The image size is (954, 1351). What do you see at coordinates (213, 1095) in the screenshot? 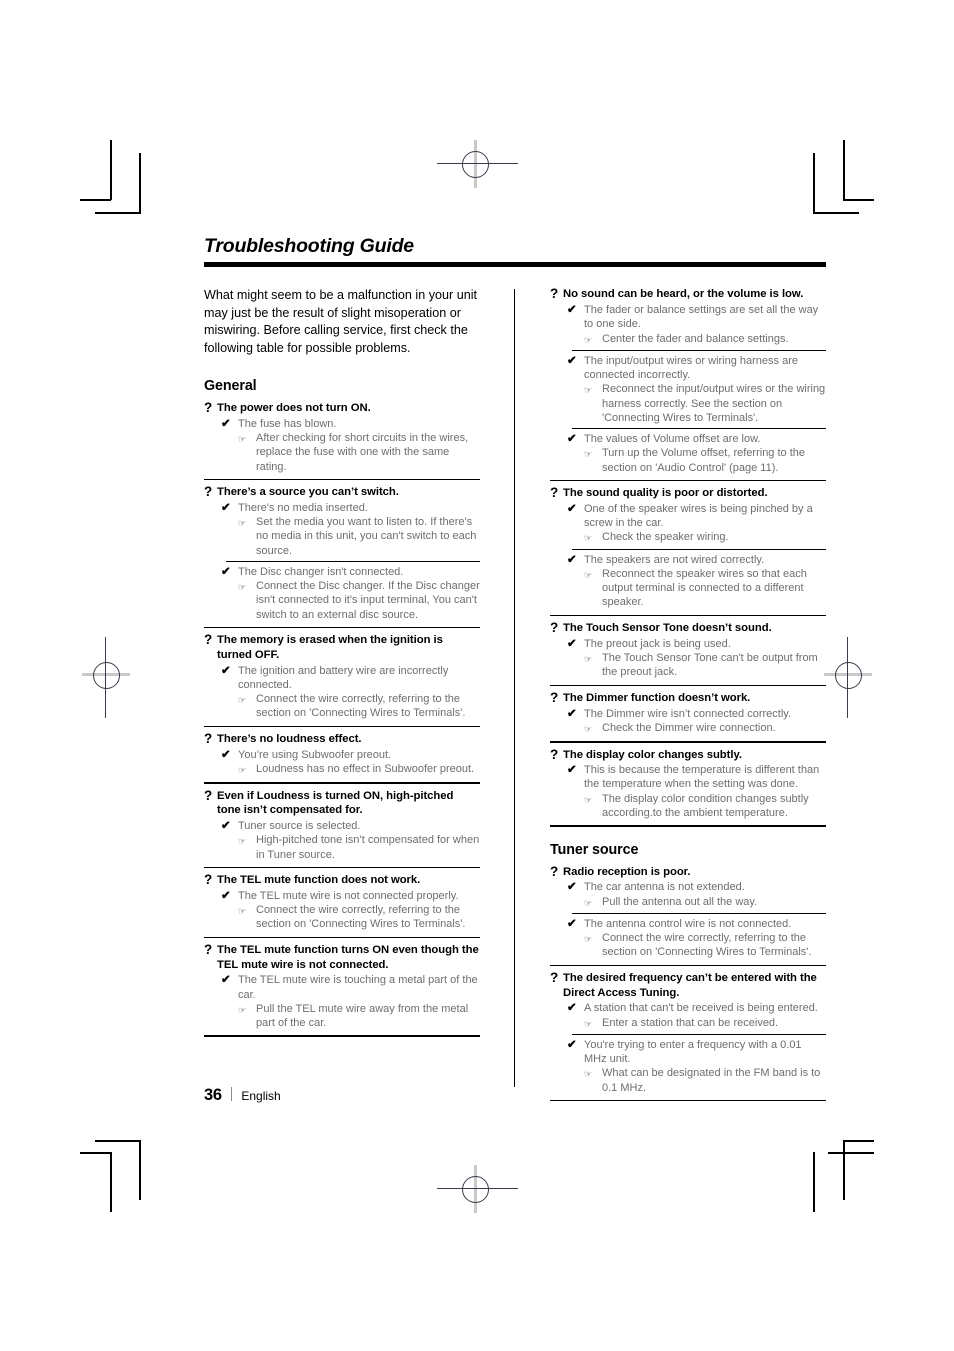
I see `footer-page-number: 36` at bounding box center [213, 1095].